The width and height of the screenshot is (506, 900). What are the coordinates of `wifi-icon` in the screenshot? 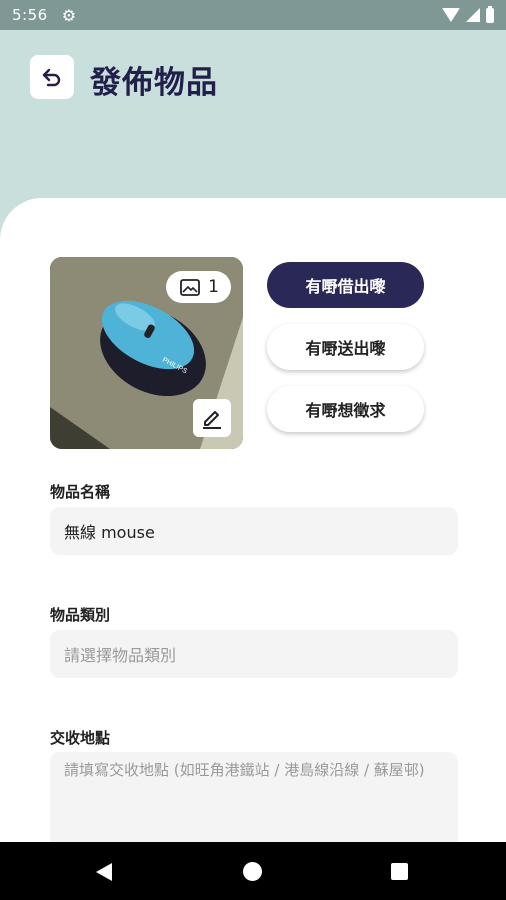 It's located at (451, 15).